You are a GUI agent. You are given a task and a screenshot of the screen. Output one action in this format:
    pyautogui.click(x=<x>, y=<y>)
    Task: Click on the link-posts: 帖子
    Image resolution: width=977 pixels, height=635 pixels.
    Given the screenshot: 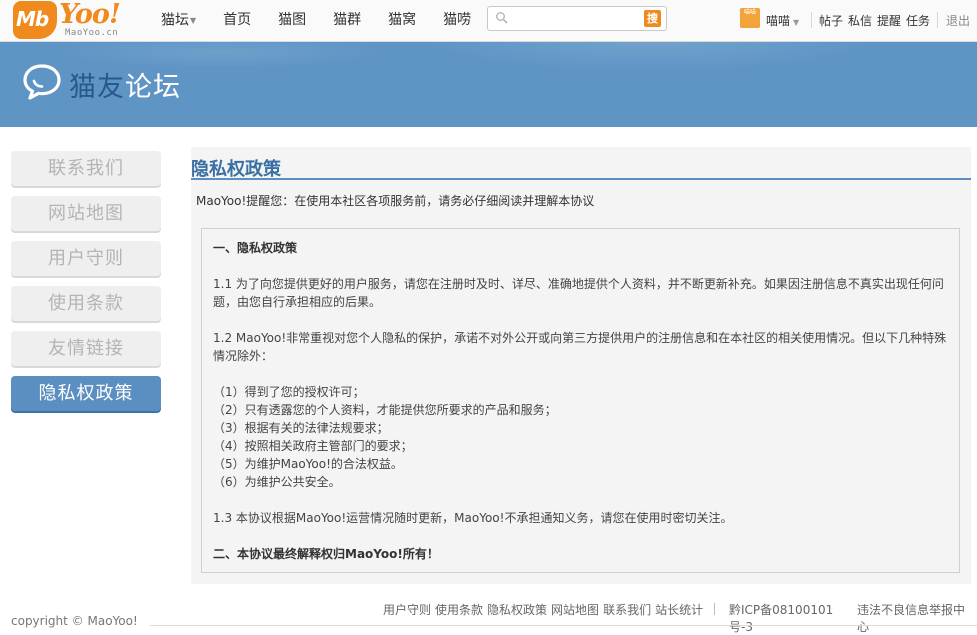 What is the action you would take?
    pyautogui.click(x=831, y=20)
    